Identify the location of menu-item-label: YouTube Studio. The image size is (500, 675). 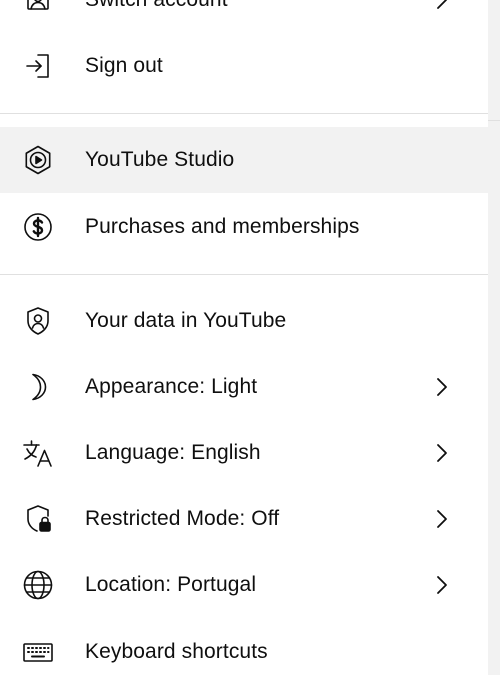
(160, 159).